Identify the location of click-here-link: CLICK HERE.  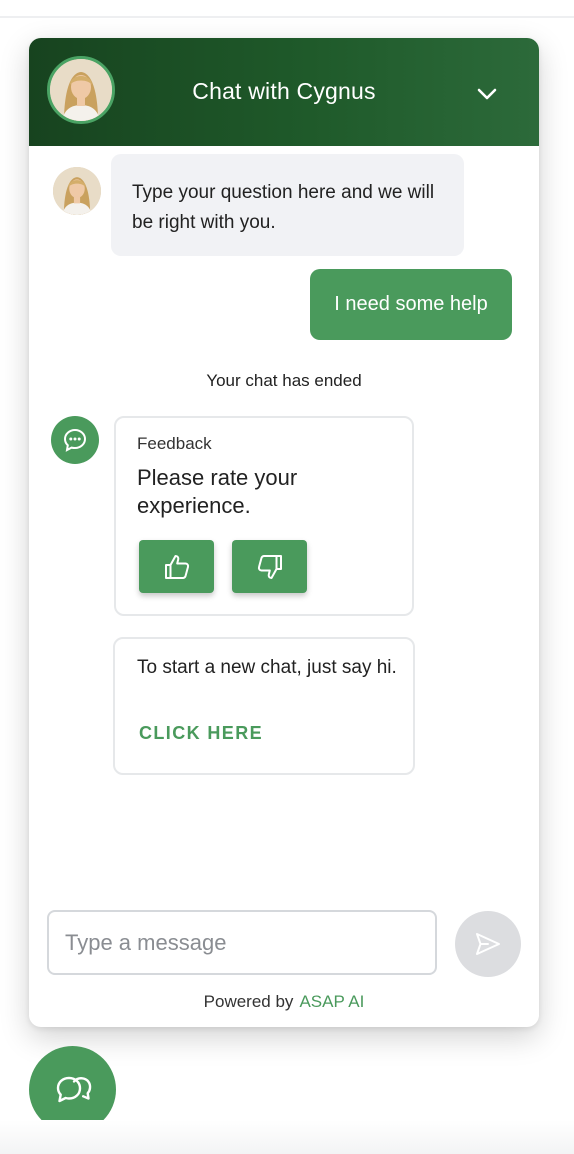
(201, 733).